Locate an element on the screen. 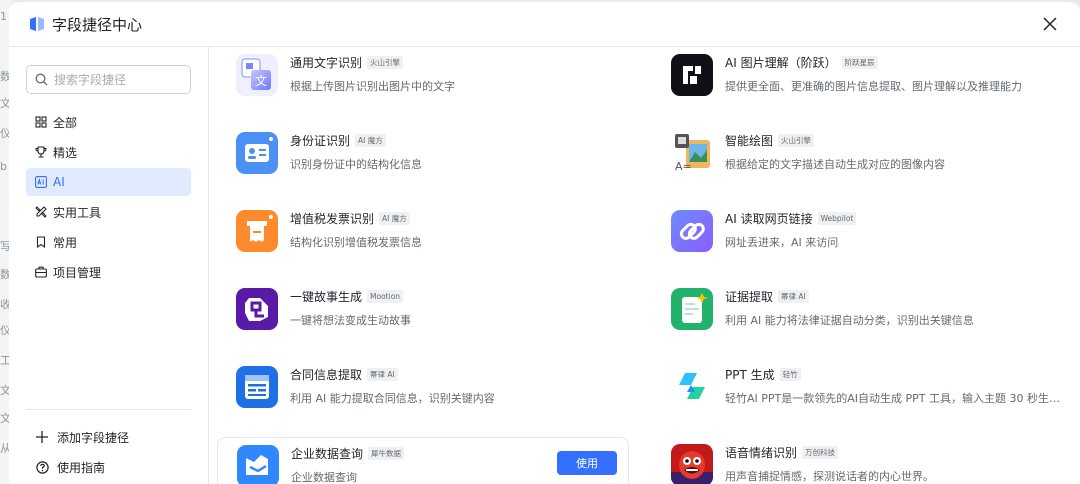 The width and height of the screenshot is (1080, 484). sidebar-item: AI is located at coordinates (108, 182).